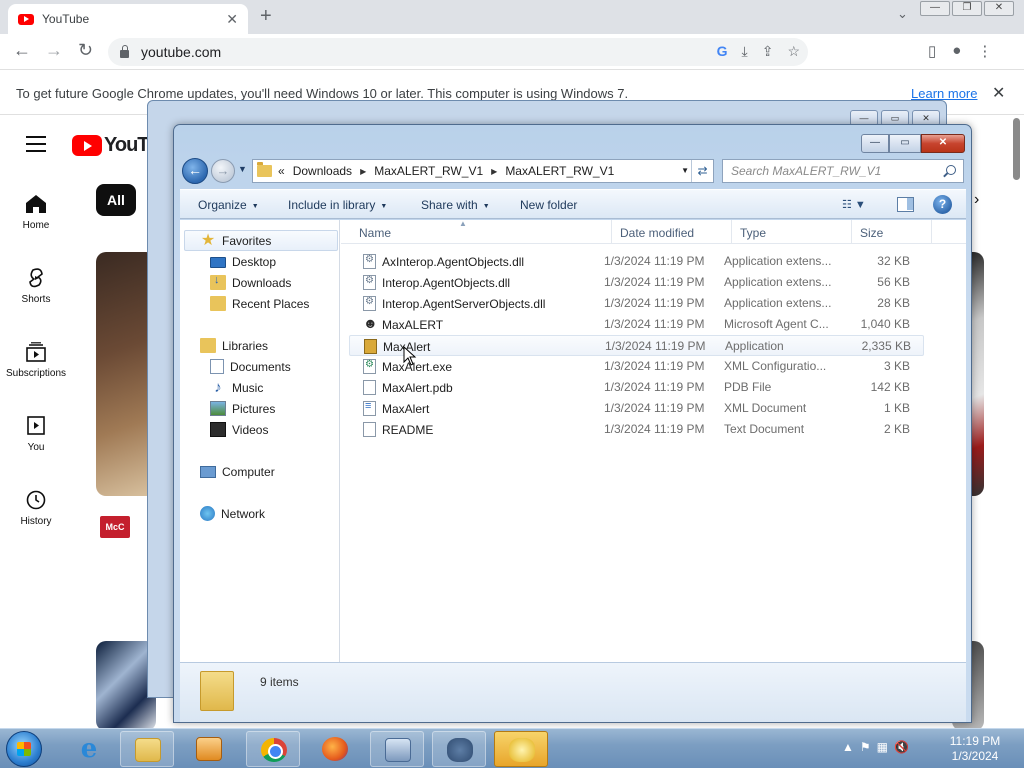  What do you see at coordinates (1016, 149) in the screenshot?
I see `scrollbar-thumb` at bounding box center [1016, 149].